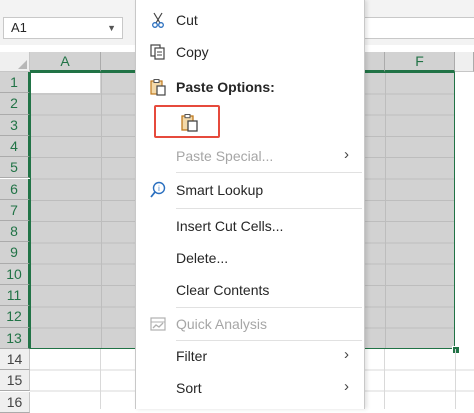 Image resolution: width=474 pixels, height=413 pixels. I want to click on menu-item-smart-lookup: i Smart Lookup, so click(250, 190).